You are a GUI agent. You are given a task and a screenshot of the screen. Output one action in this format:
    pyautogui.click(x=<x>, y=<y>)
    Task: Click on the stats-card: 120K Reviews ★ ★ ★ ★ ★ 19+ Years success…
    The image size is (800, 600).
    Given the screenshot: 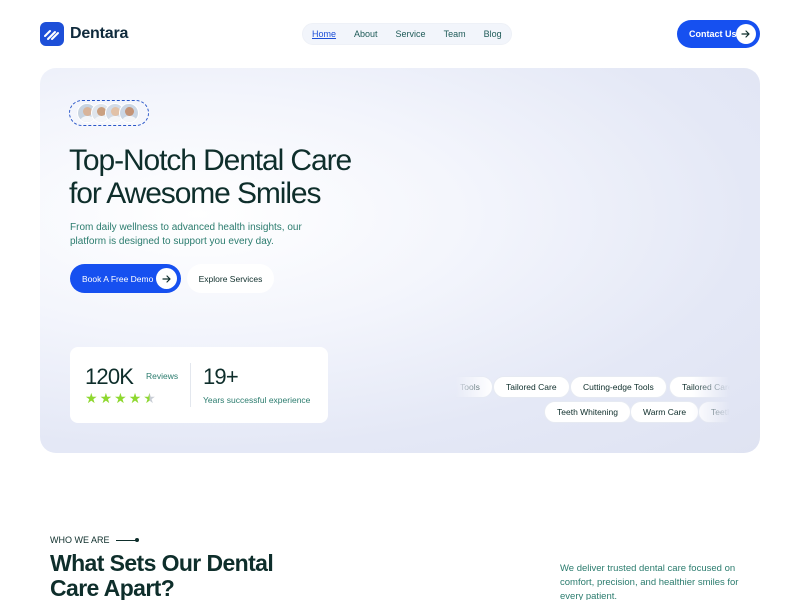 What is the action you would take?
    pyautogui.click(x=199, y=385)
    